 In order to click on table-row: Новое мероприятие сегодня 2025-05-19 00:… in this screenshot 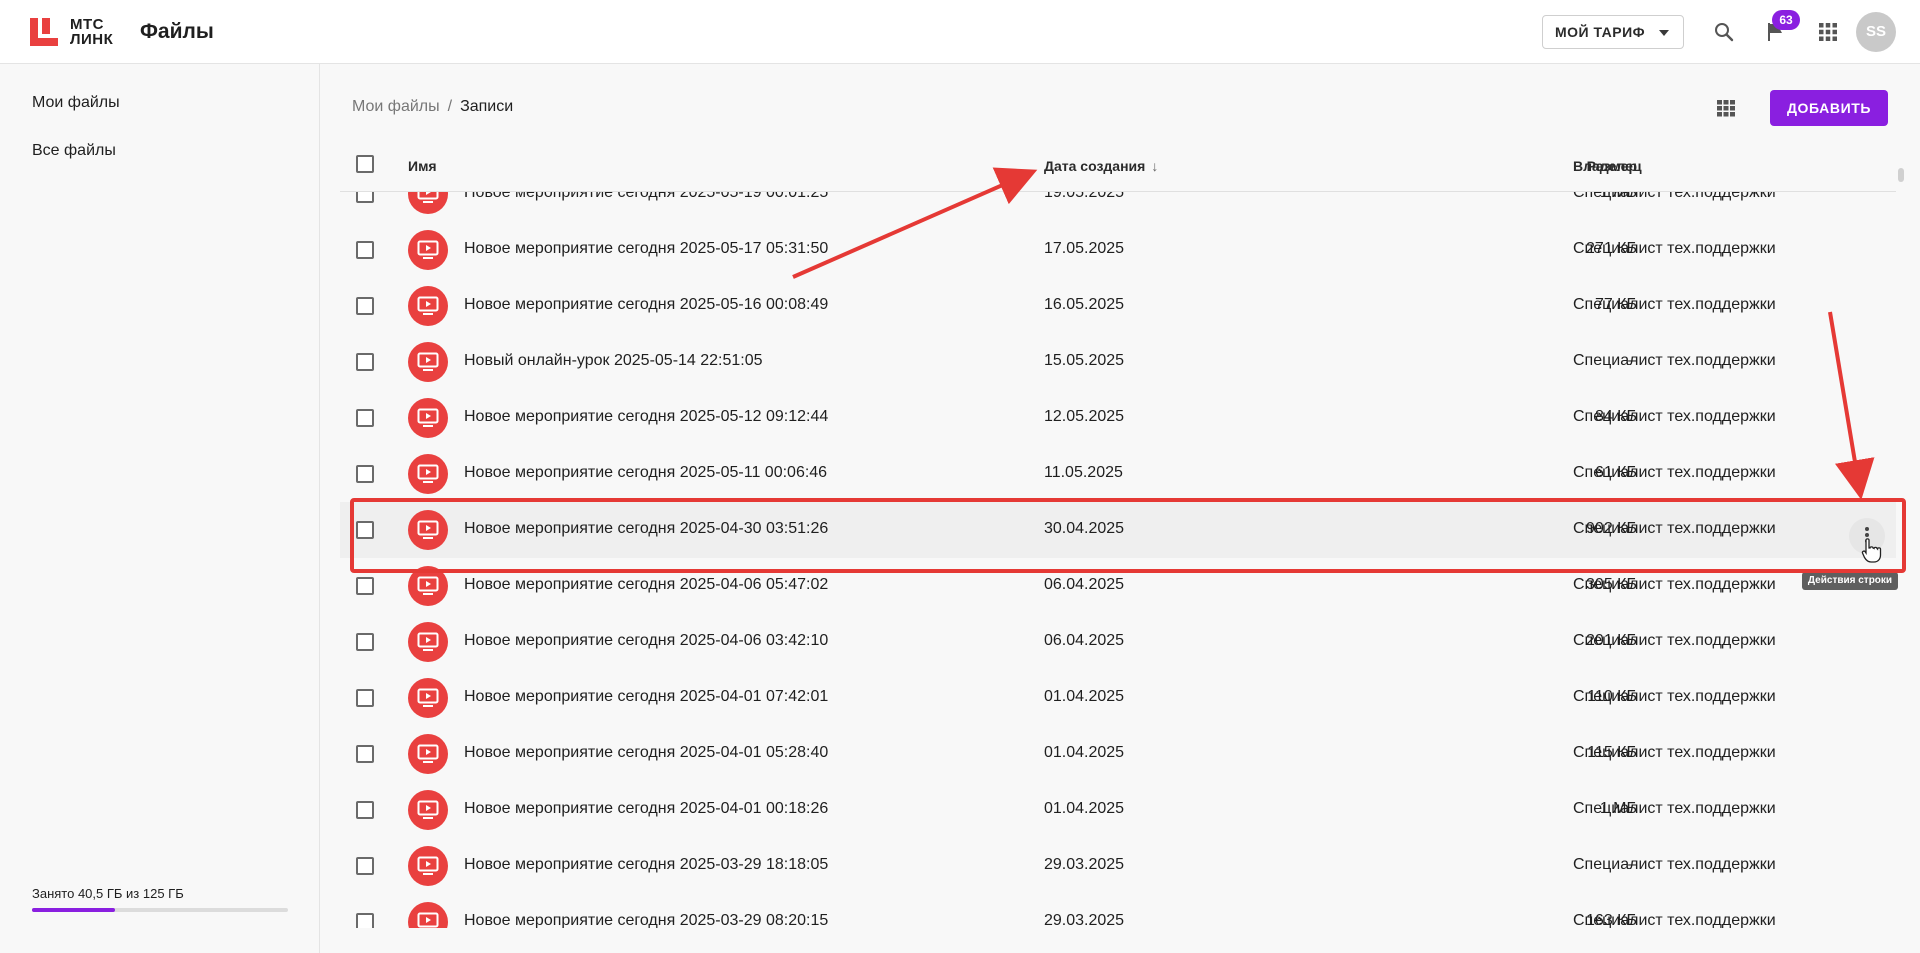, I will do `click(1118, 207)`.